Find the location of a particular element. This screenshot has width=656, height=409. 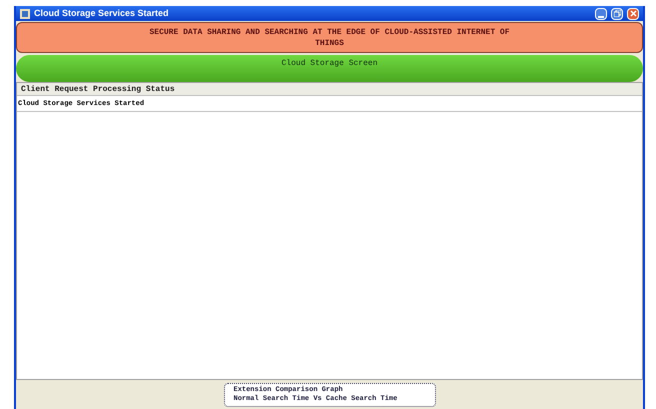

app-icon is located at coordinates (25, 13).